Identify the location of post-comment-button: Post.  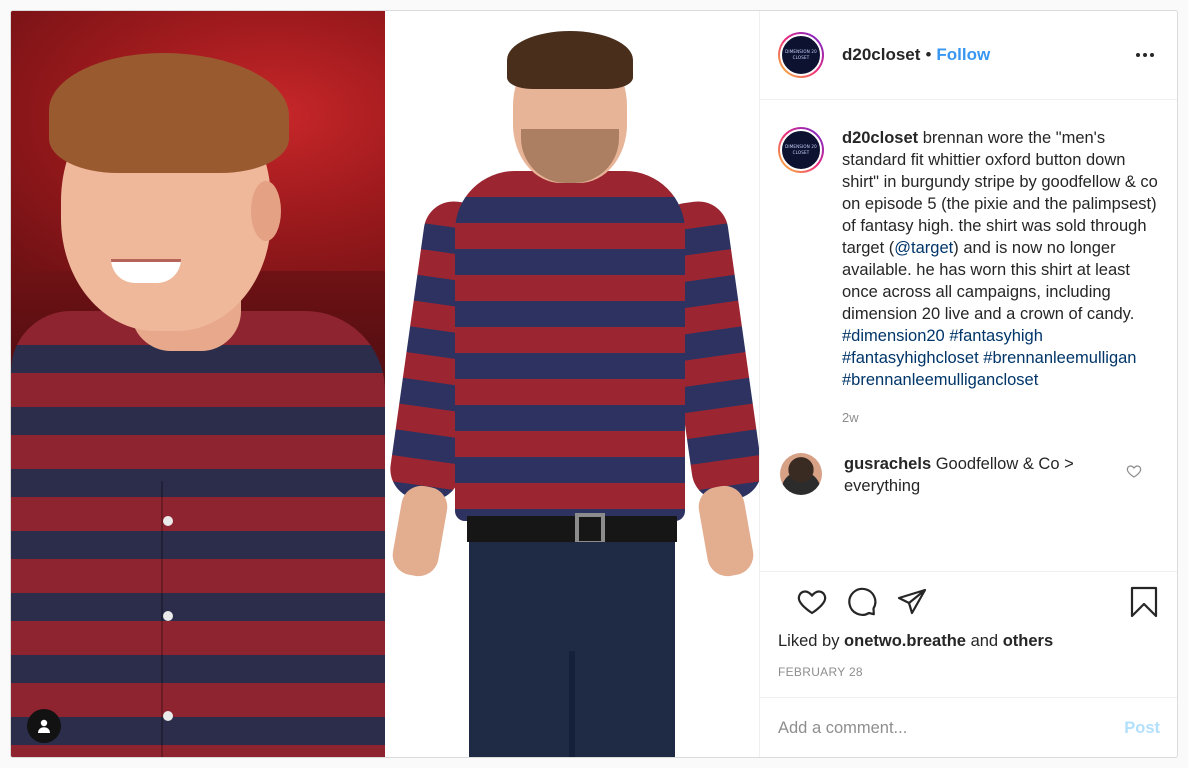
(1142, 728).